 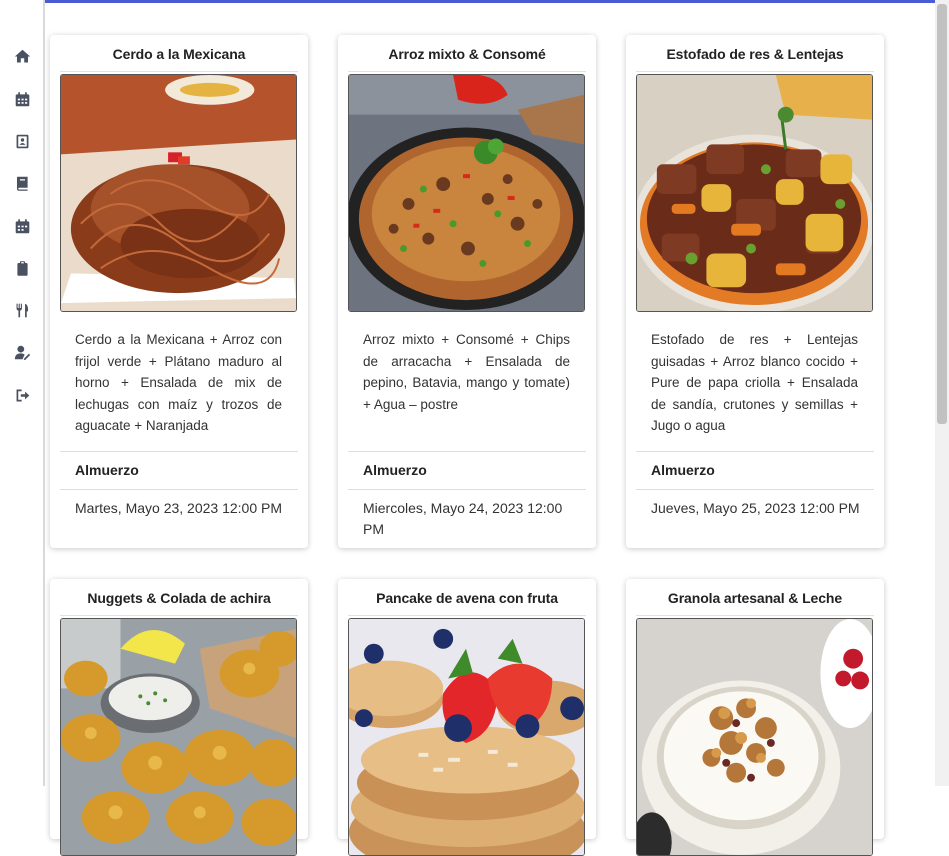 What do you see at coordinates (179, 54) in the screenshot?
I see `card-title: Cerdo a la Mexicana` at bounding box center [179, 54].